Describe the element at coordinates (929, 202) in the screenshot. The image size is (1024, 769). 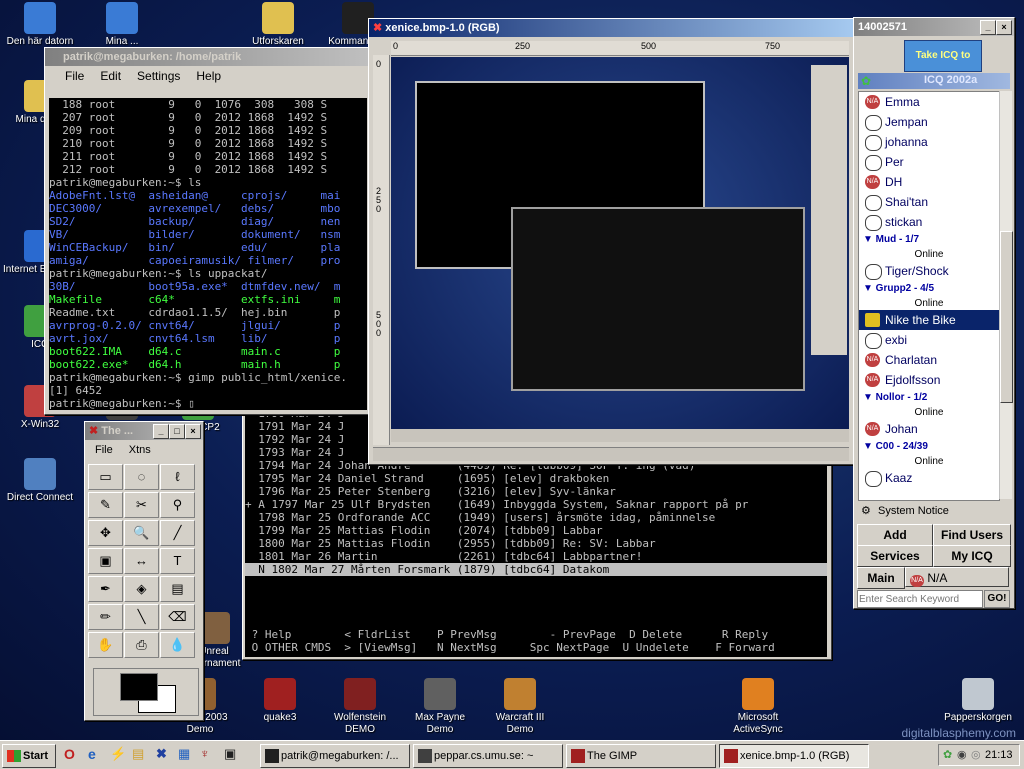
I see `icq-contact: Shai'tan` at that location.